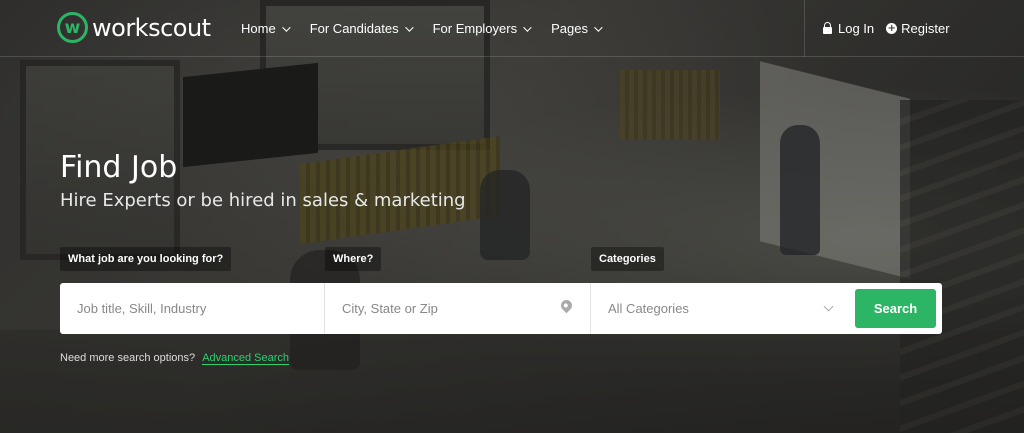 The height and width of the screenshot is (433, 1024). I want to click on main-nav: Home For Candidates For Employers Pages, so click(431, 28).